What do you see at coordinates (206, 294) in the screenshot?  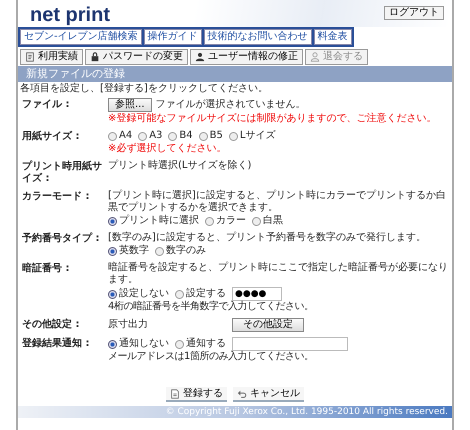 I see `option-label: 設定する` at bounding box center [206, 294].